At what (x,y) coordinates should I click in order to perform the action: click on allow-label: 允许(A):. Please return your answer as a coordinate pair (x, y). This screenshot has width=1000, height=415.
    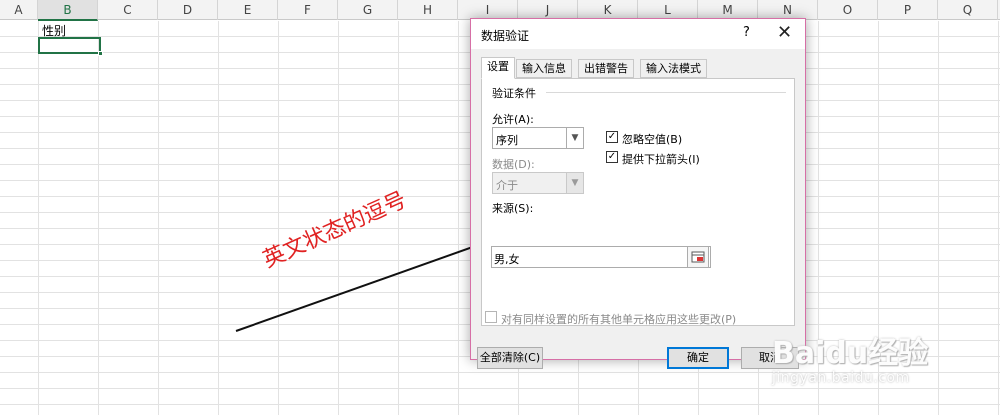
    Looking at the image, I should click on (513, 119).